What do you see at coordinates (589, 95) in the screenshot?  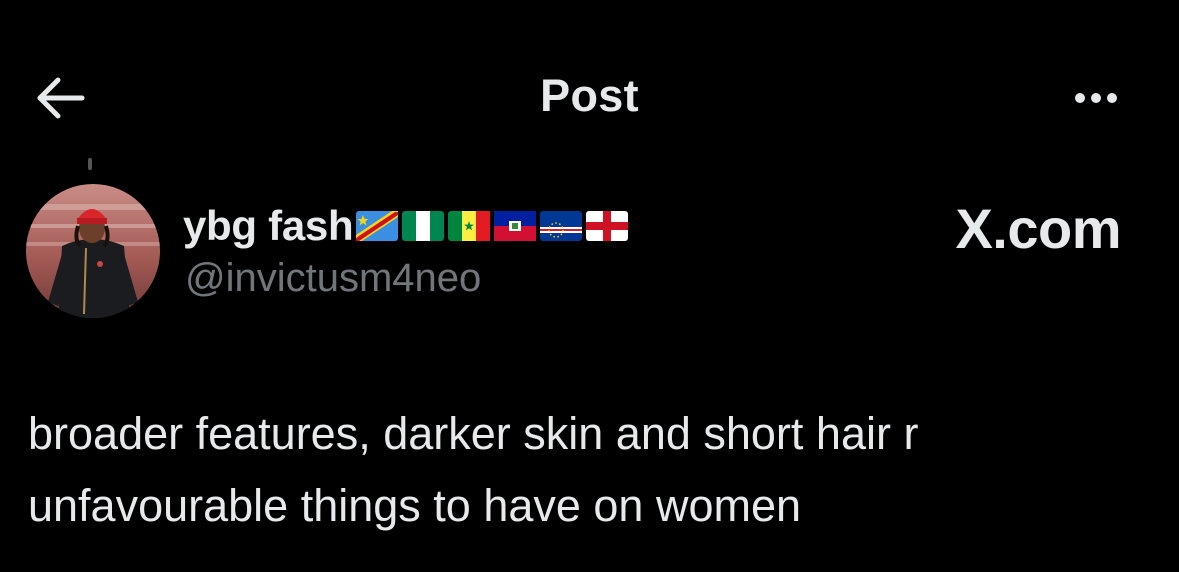 I see `page-title: Post` at bounding box center [589, 95].